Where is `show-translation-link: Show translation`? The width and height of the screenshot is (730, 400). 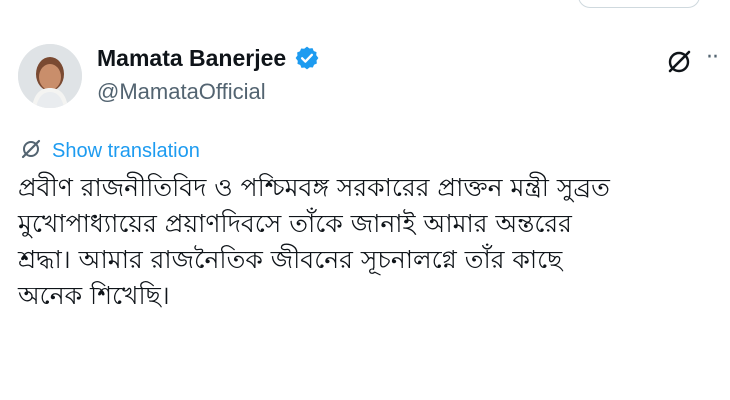 show-translation-link: Show translation is located at coordinates (110, 151).